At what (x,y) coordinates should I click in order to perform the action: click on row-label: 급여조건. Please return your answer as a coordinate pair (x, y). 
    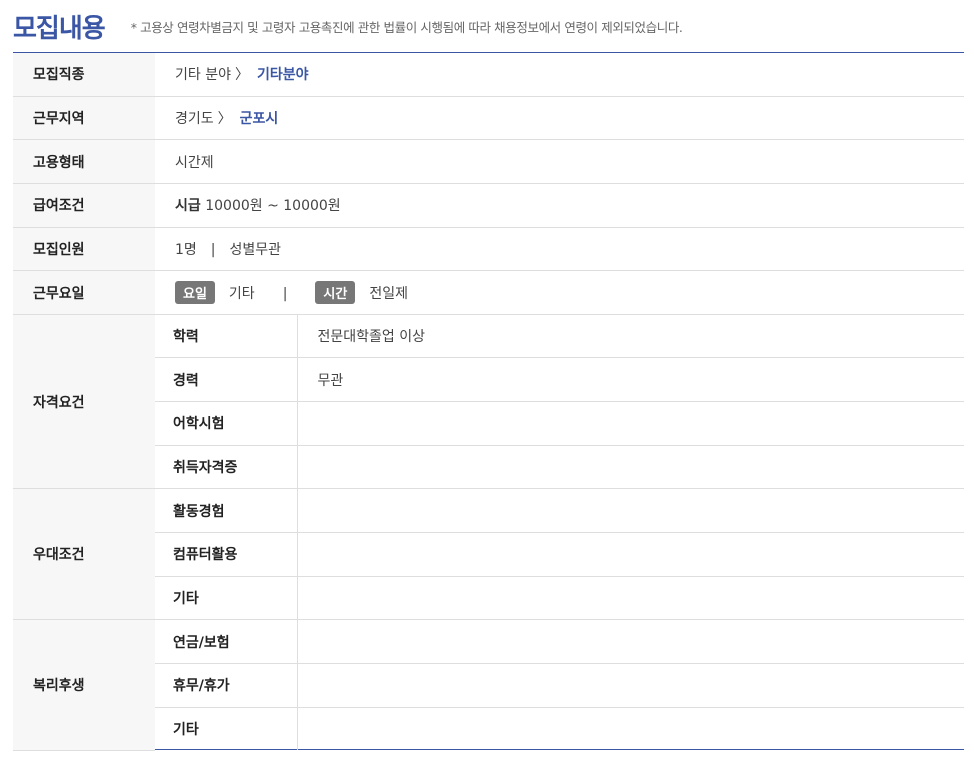
    Looking at the image, I should click on (84, 205).